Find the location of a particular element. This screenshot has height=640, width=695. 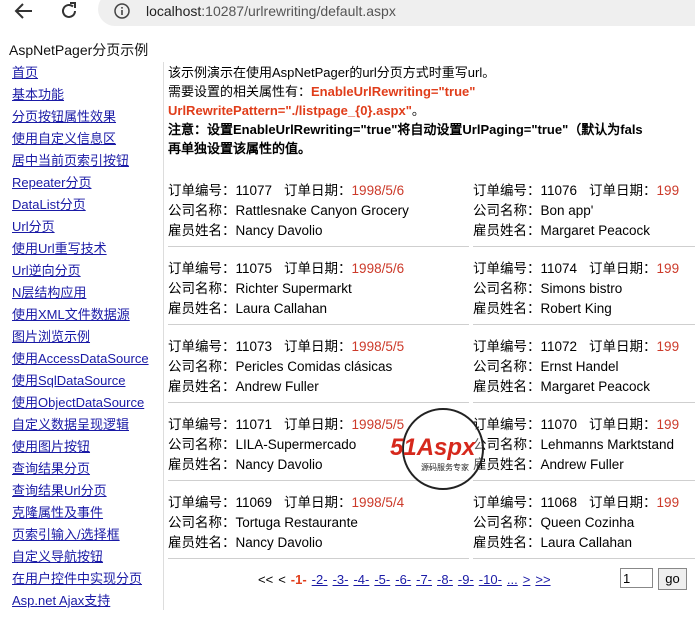

sidebar-item: 自定义数据呈现逻辑 is located at coordinates (87, 425).